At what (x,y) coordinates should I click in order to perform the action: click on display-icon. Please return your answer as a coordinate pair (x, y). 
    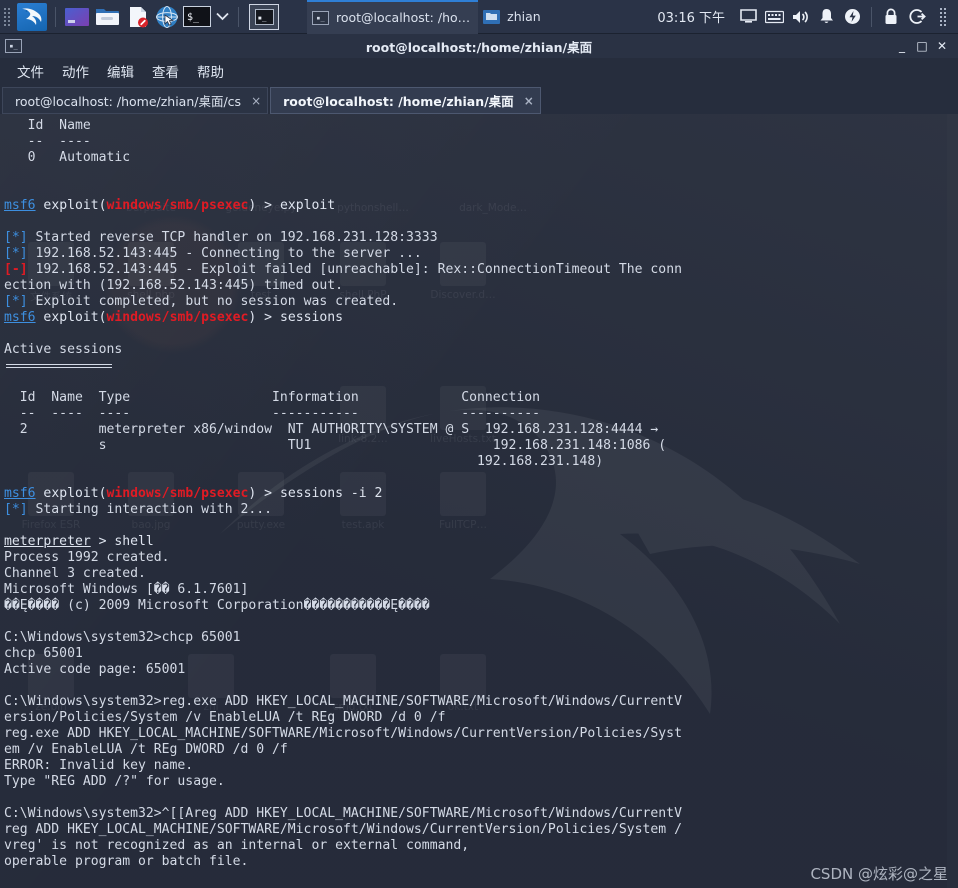
    Looking at the image, I should click on (748, 17).